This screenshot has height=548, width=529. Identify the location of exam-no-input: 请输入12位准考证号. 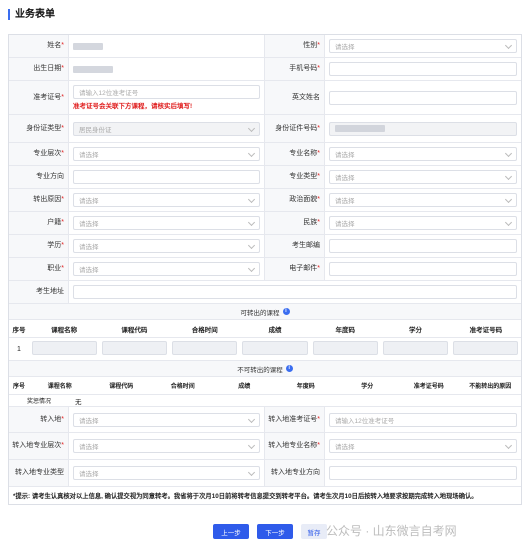
(166, 92).